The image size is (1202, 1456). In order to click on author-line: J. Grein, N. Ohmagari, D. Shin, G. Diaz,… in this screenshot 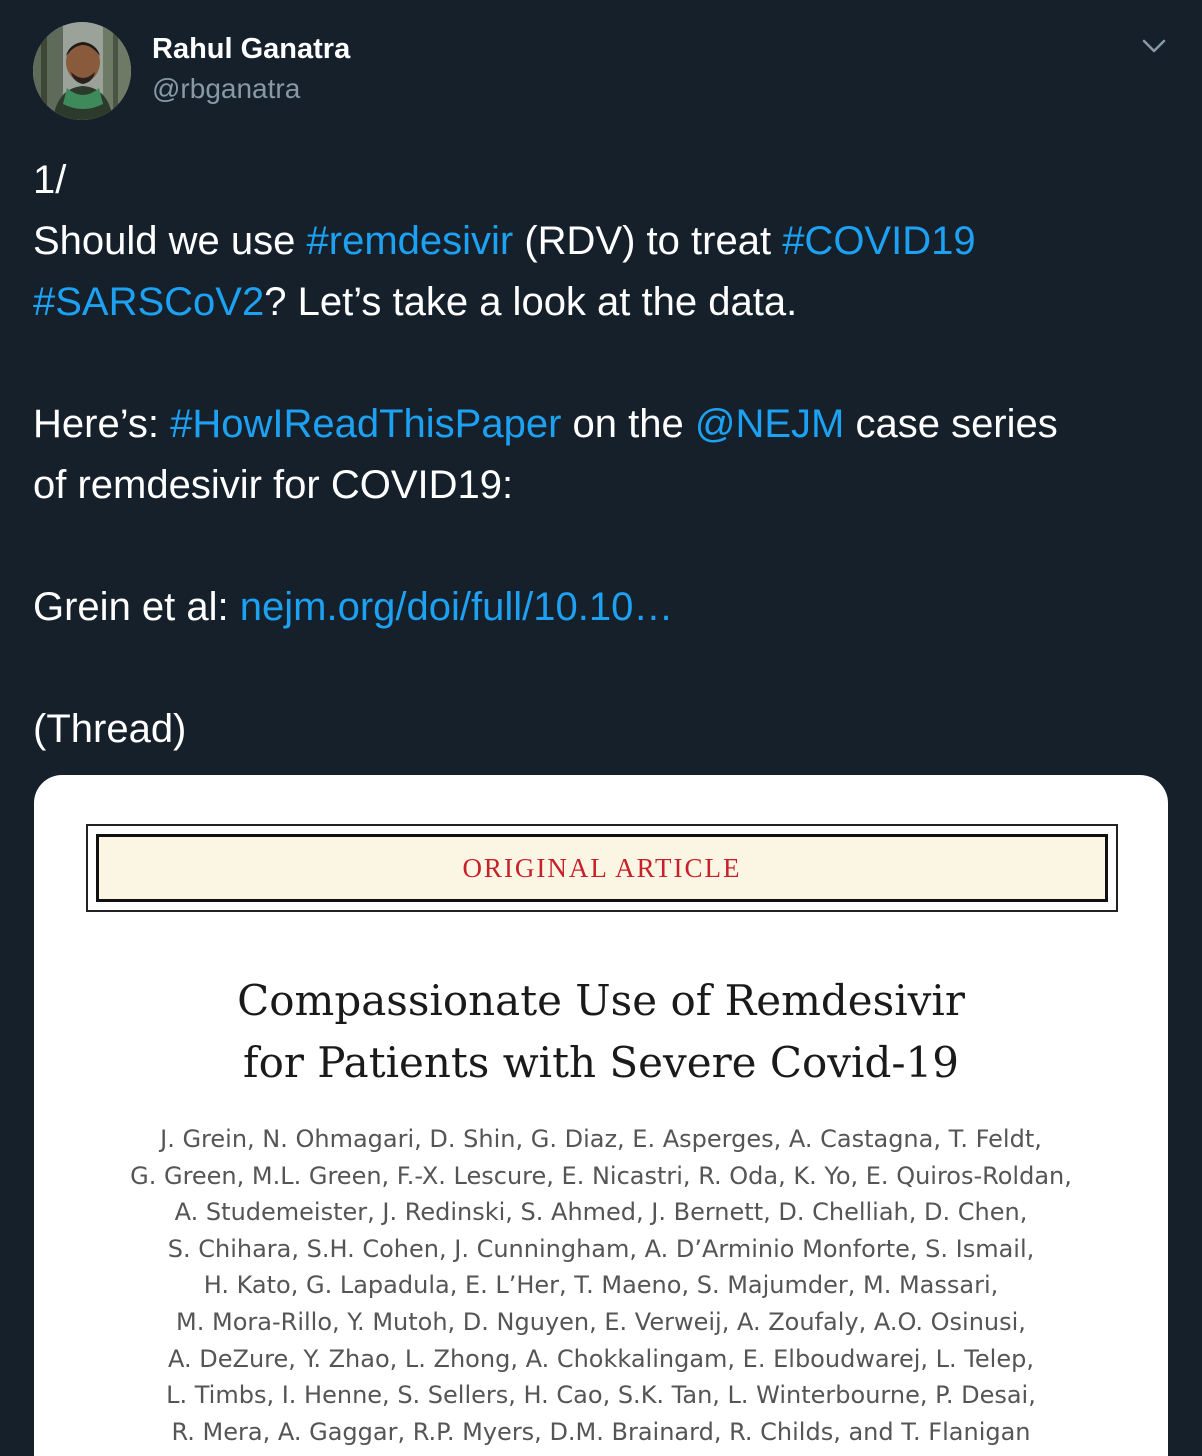, I will do `click(601, 1139)`.